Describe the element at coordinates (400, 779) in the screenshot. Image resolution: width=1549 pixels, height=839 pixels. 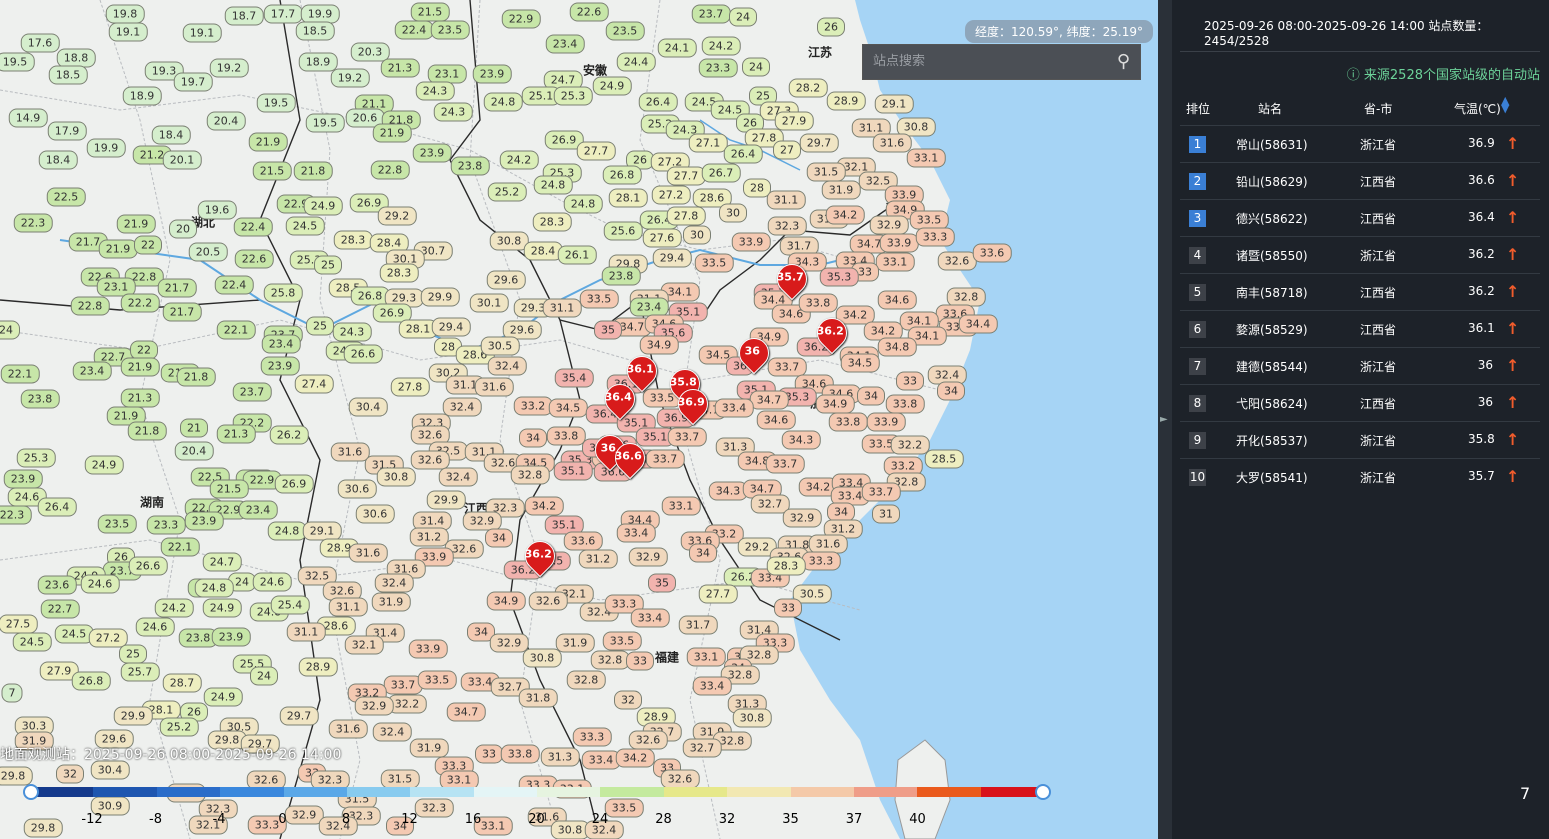
I see `station-temp-label: 31.5` at that location.